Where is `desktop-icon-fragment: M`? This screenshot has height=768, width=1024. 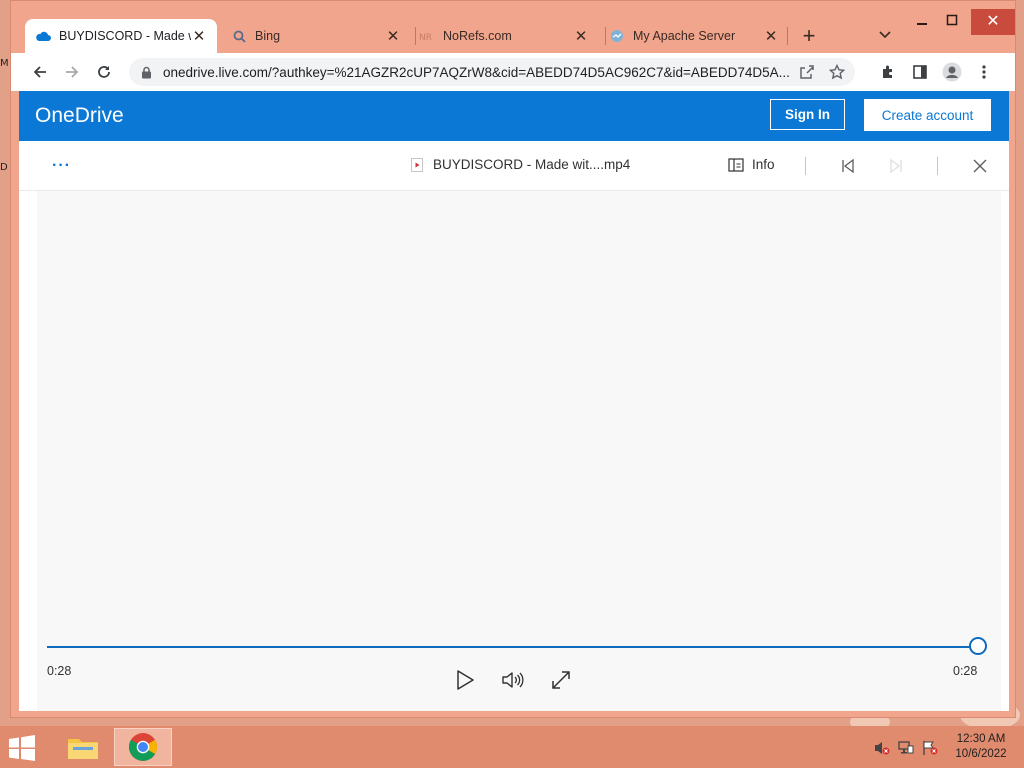
desktop-icon-fragment: M is located at coordinates (4, 63).